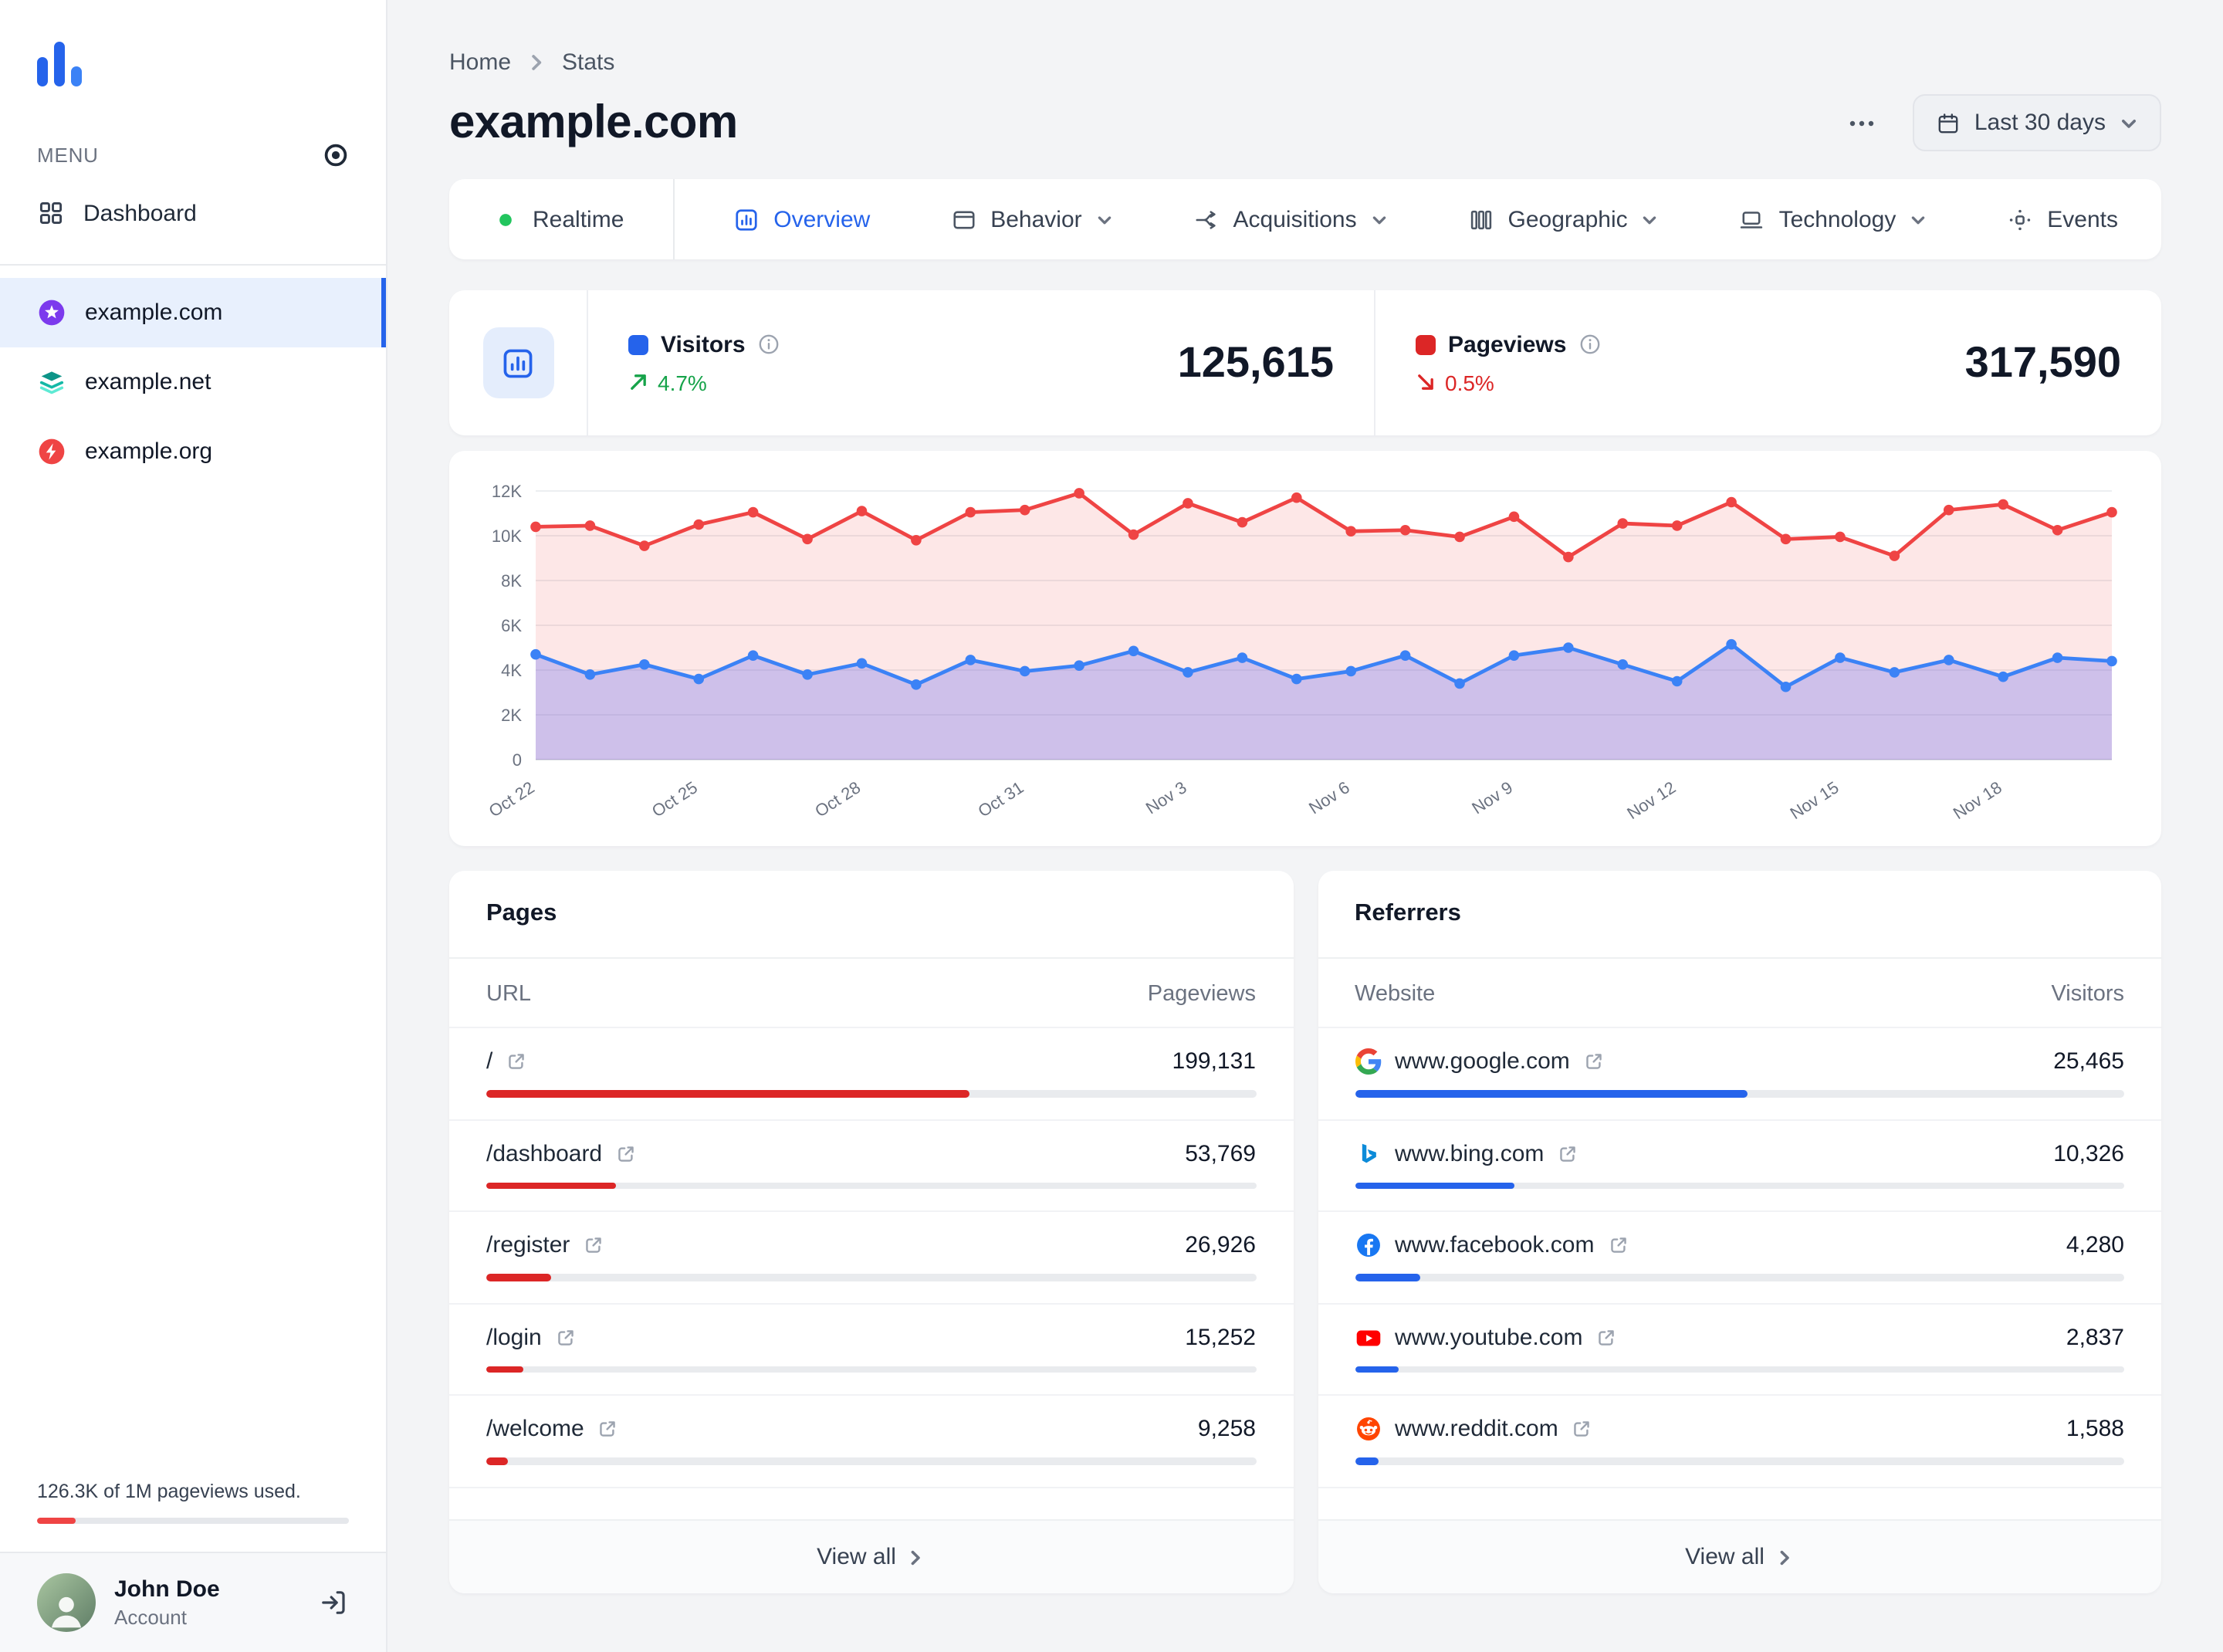 The height and width of the screenshot is (1652, 2223). Describe the element at coordinates (507, 492) in the screenshot. I see `svg-text: 12K` at that location.